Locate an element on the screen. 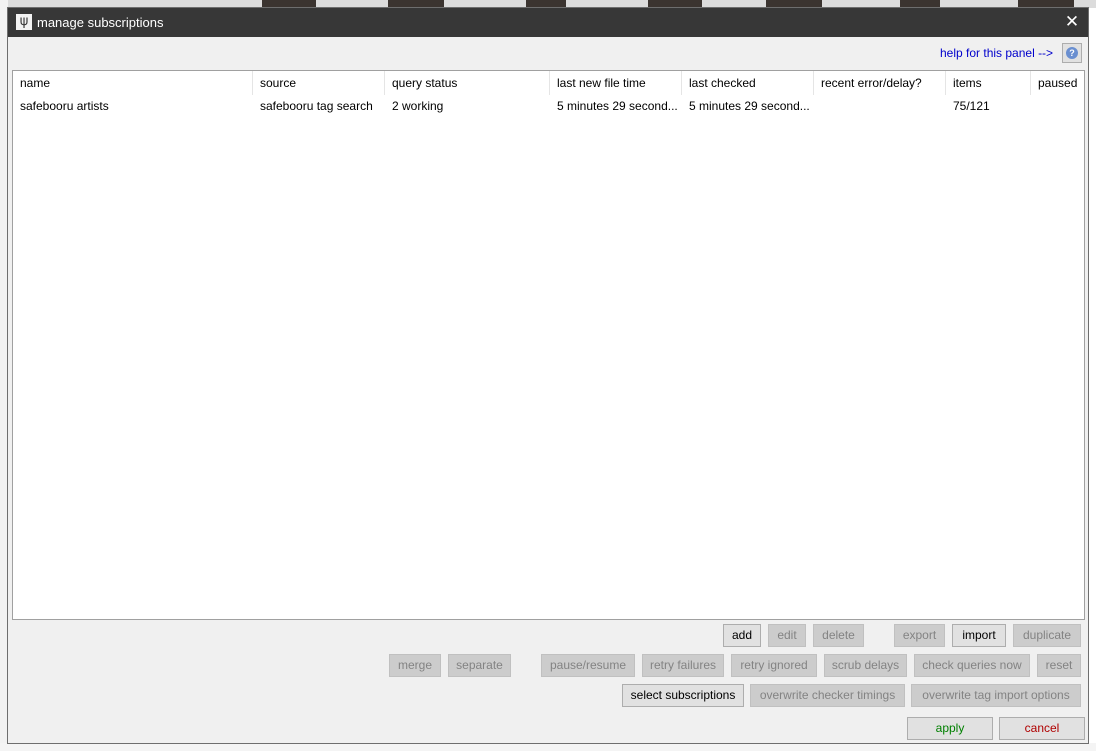 Image resolution: width=1096 pixels, height=751 pixels. column-header-source: source is located at coordinates (319, 83).